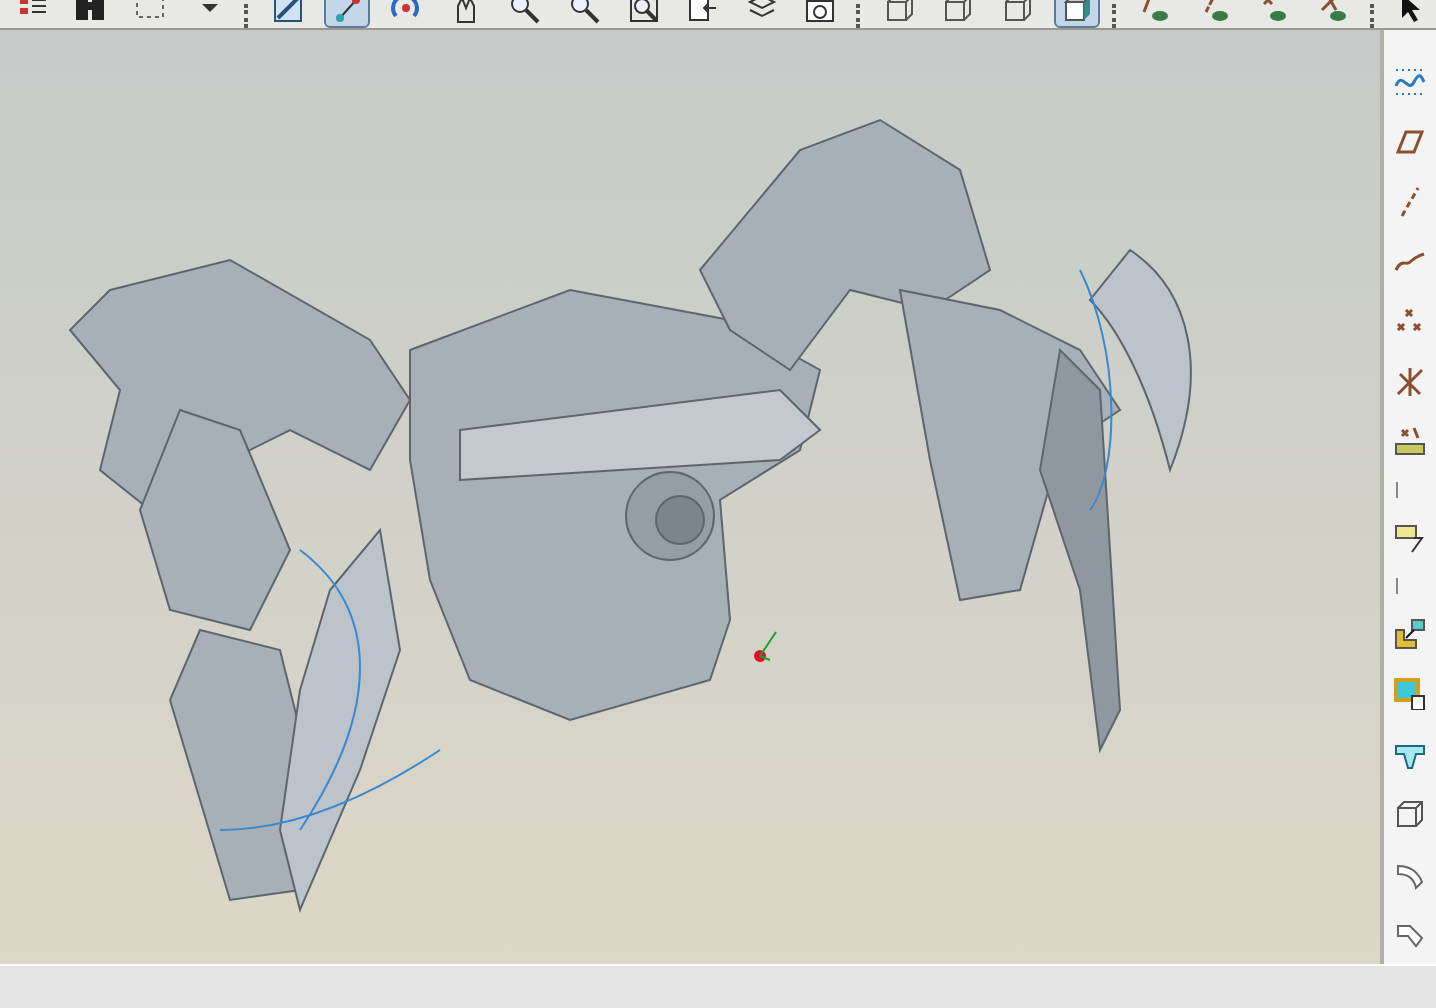 This screenshot has width=1436, height=1008. I want to click on sketch-icon, so click(288, 12).